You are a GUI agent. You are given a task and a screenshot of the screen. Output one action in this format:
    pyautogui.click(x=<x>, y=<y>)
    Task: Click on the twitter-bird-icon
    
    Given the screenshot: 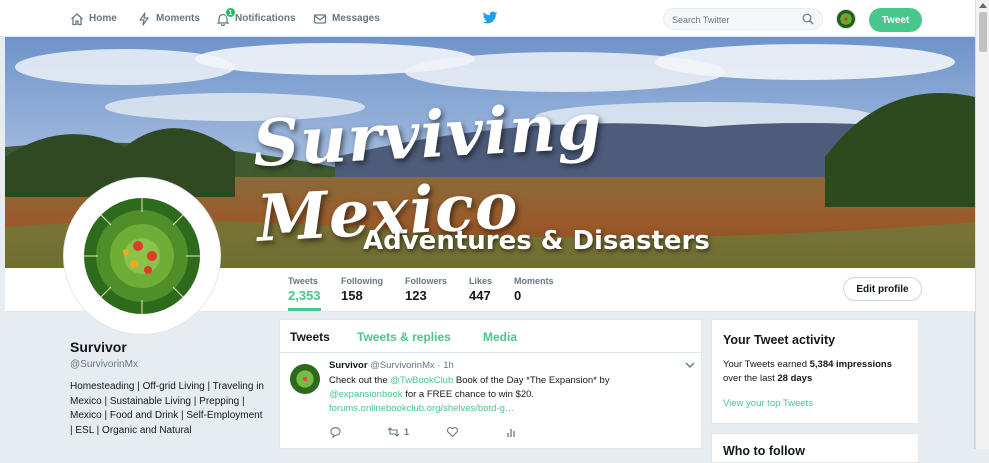 What is the action you would take?
    pyautogui.click(x=490, y=18)
    